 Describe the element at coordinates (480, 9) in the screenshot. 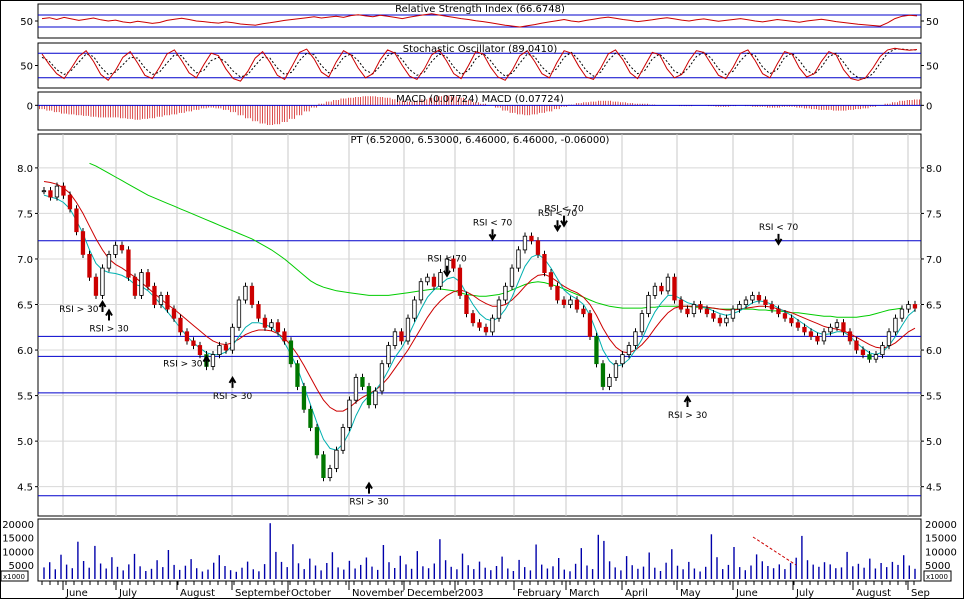

I see `rsi-title: Relative Strength Index (66.6748)` at that location.